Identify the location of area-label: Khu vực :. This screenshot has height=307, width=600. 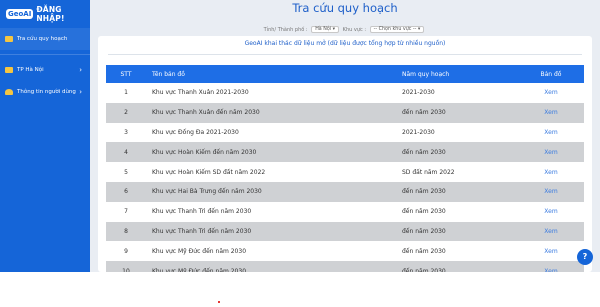
(354, 30).